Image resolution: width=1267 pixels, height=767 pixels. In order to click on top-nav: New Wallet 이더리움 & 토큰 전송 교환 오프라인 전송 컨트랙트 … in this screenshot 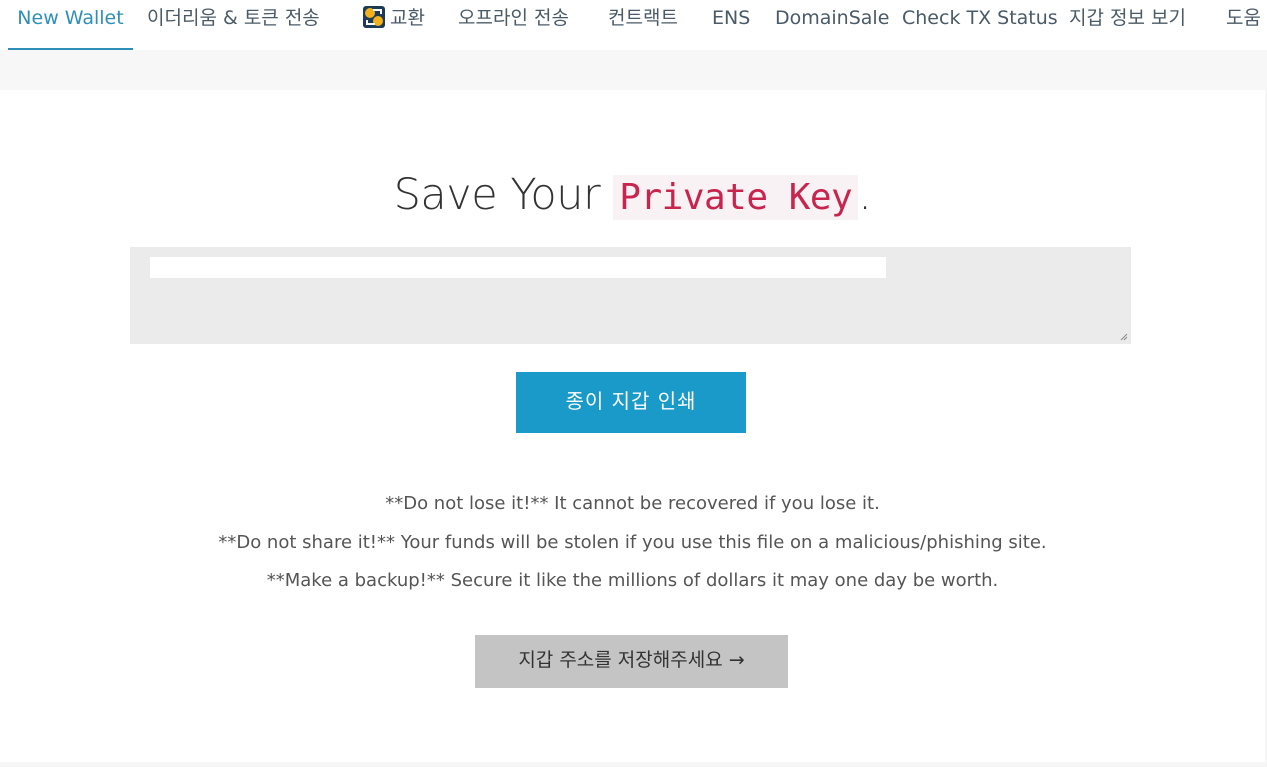, I will do `click(633, 25)`.